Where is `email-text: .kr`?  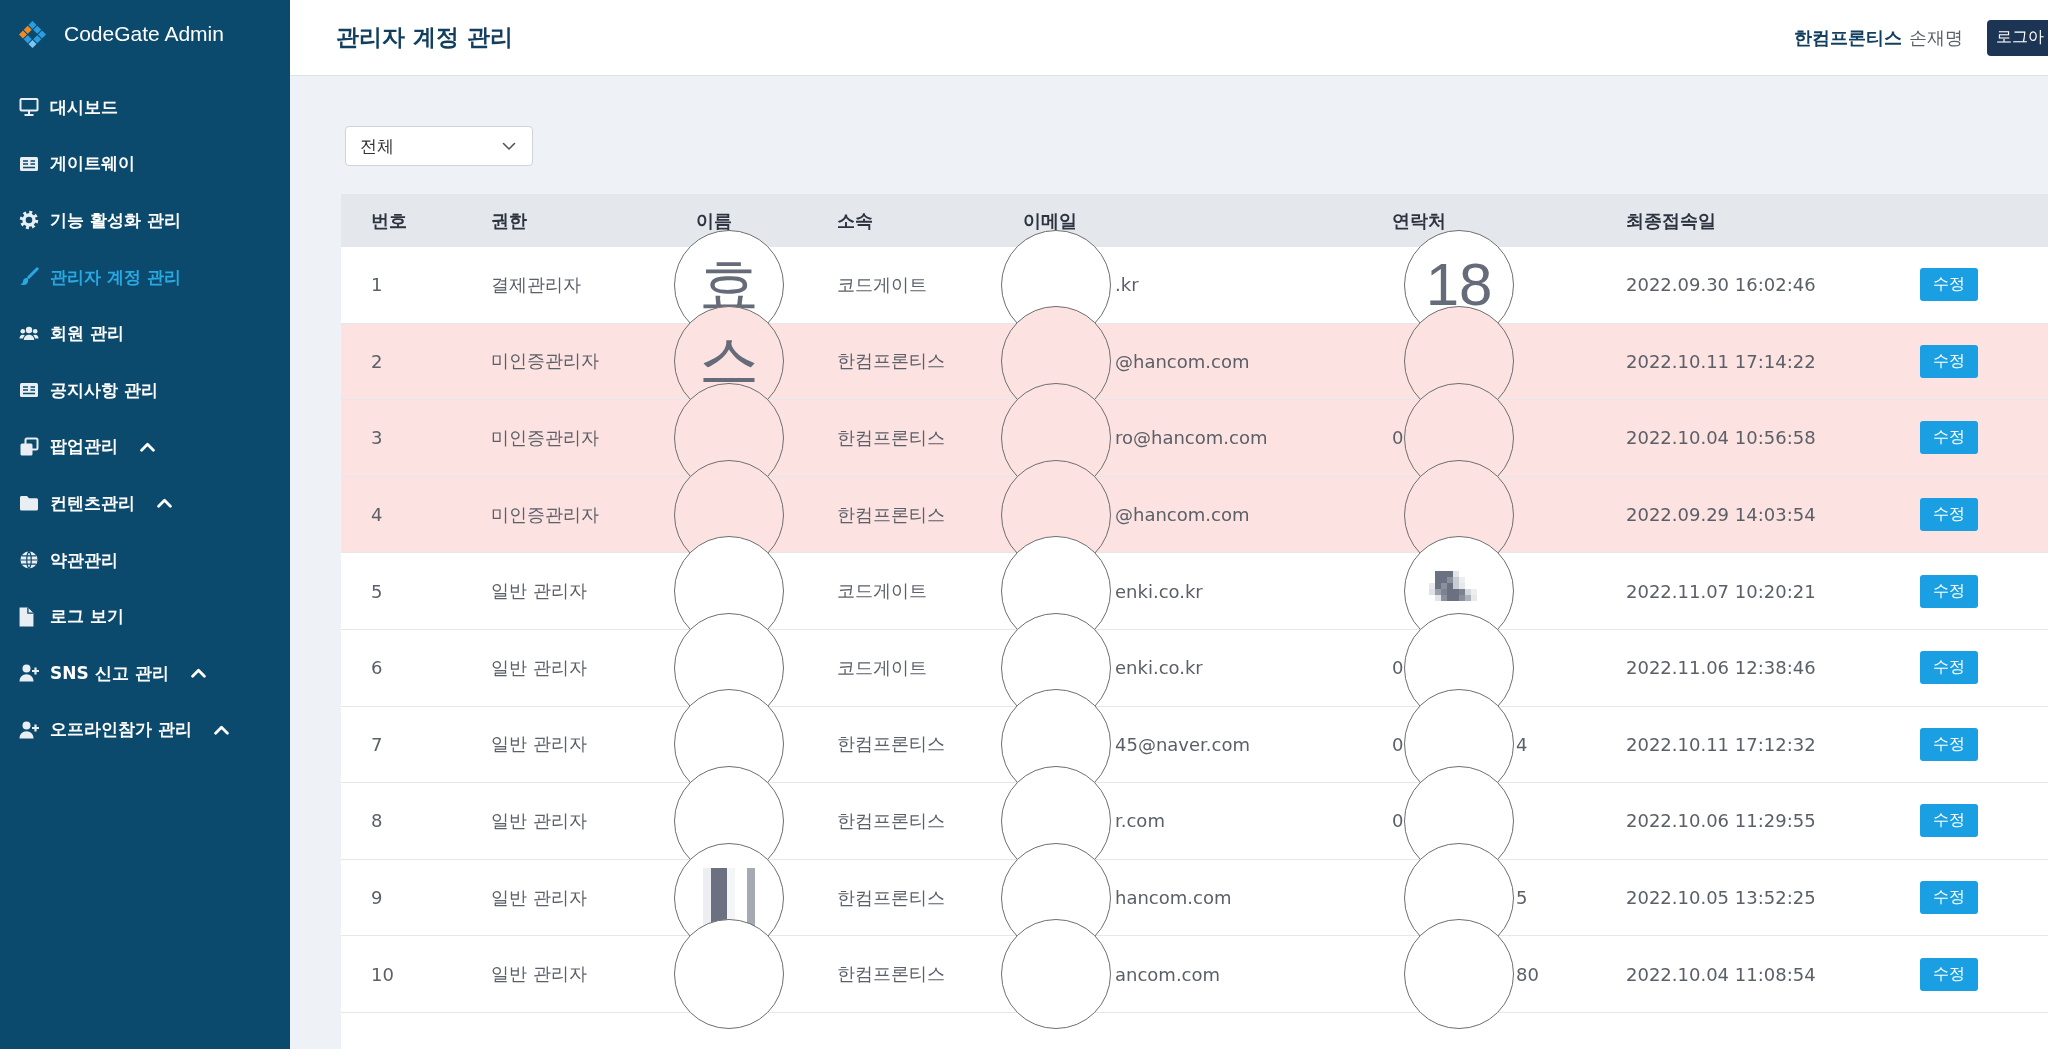
email-text: .kr is located at coordinates (1127, 285).